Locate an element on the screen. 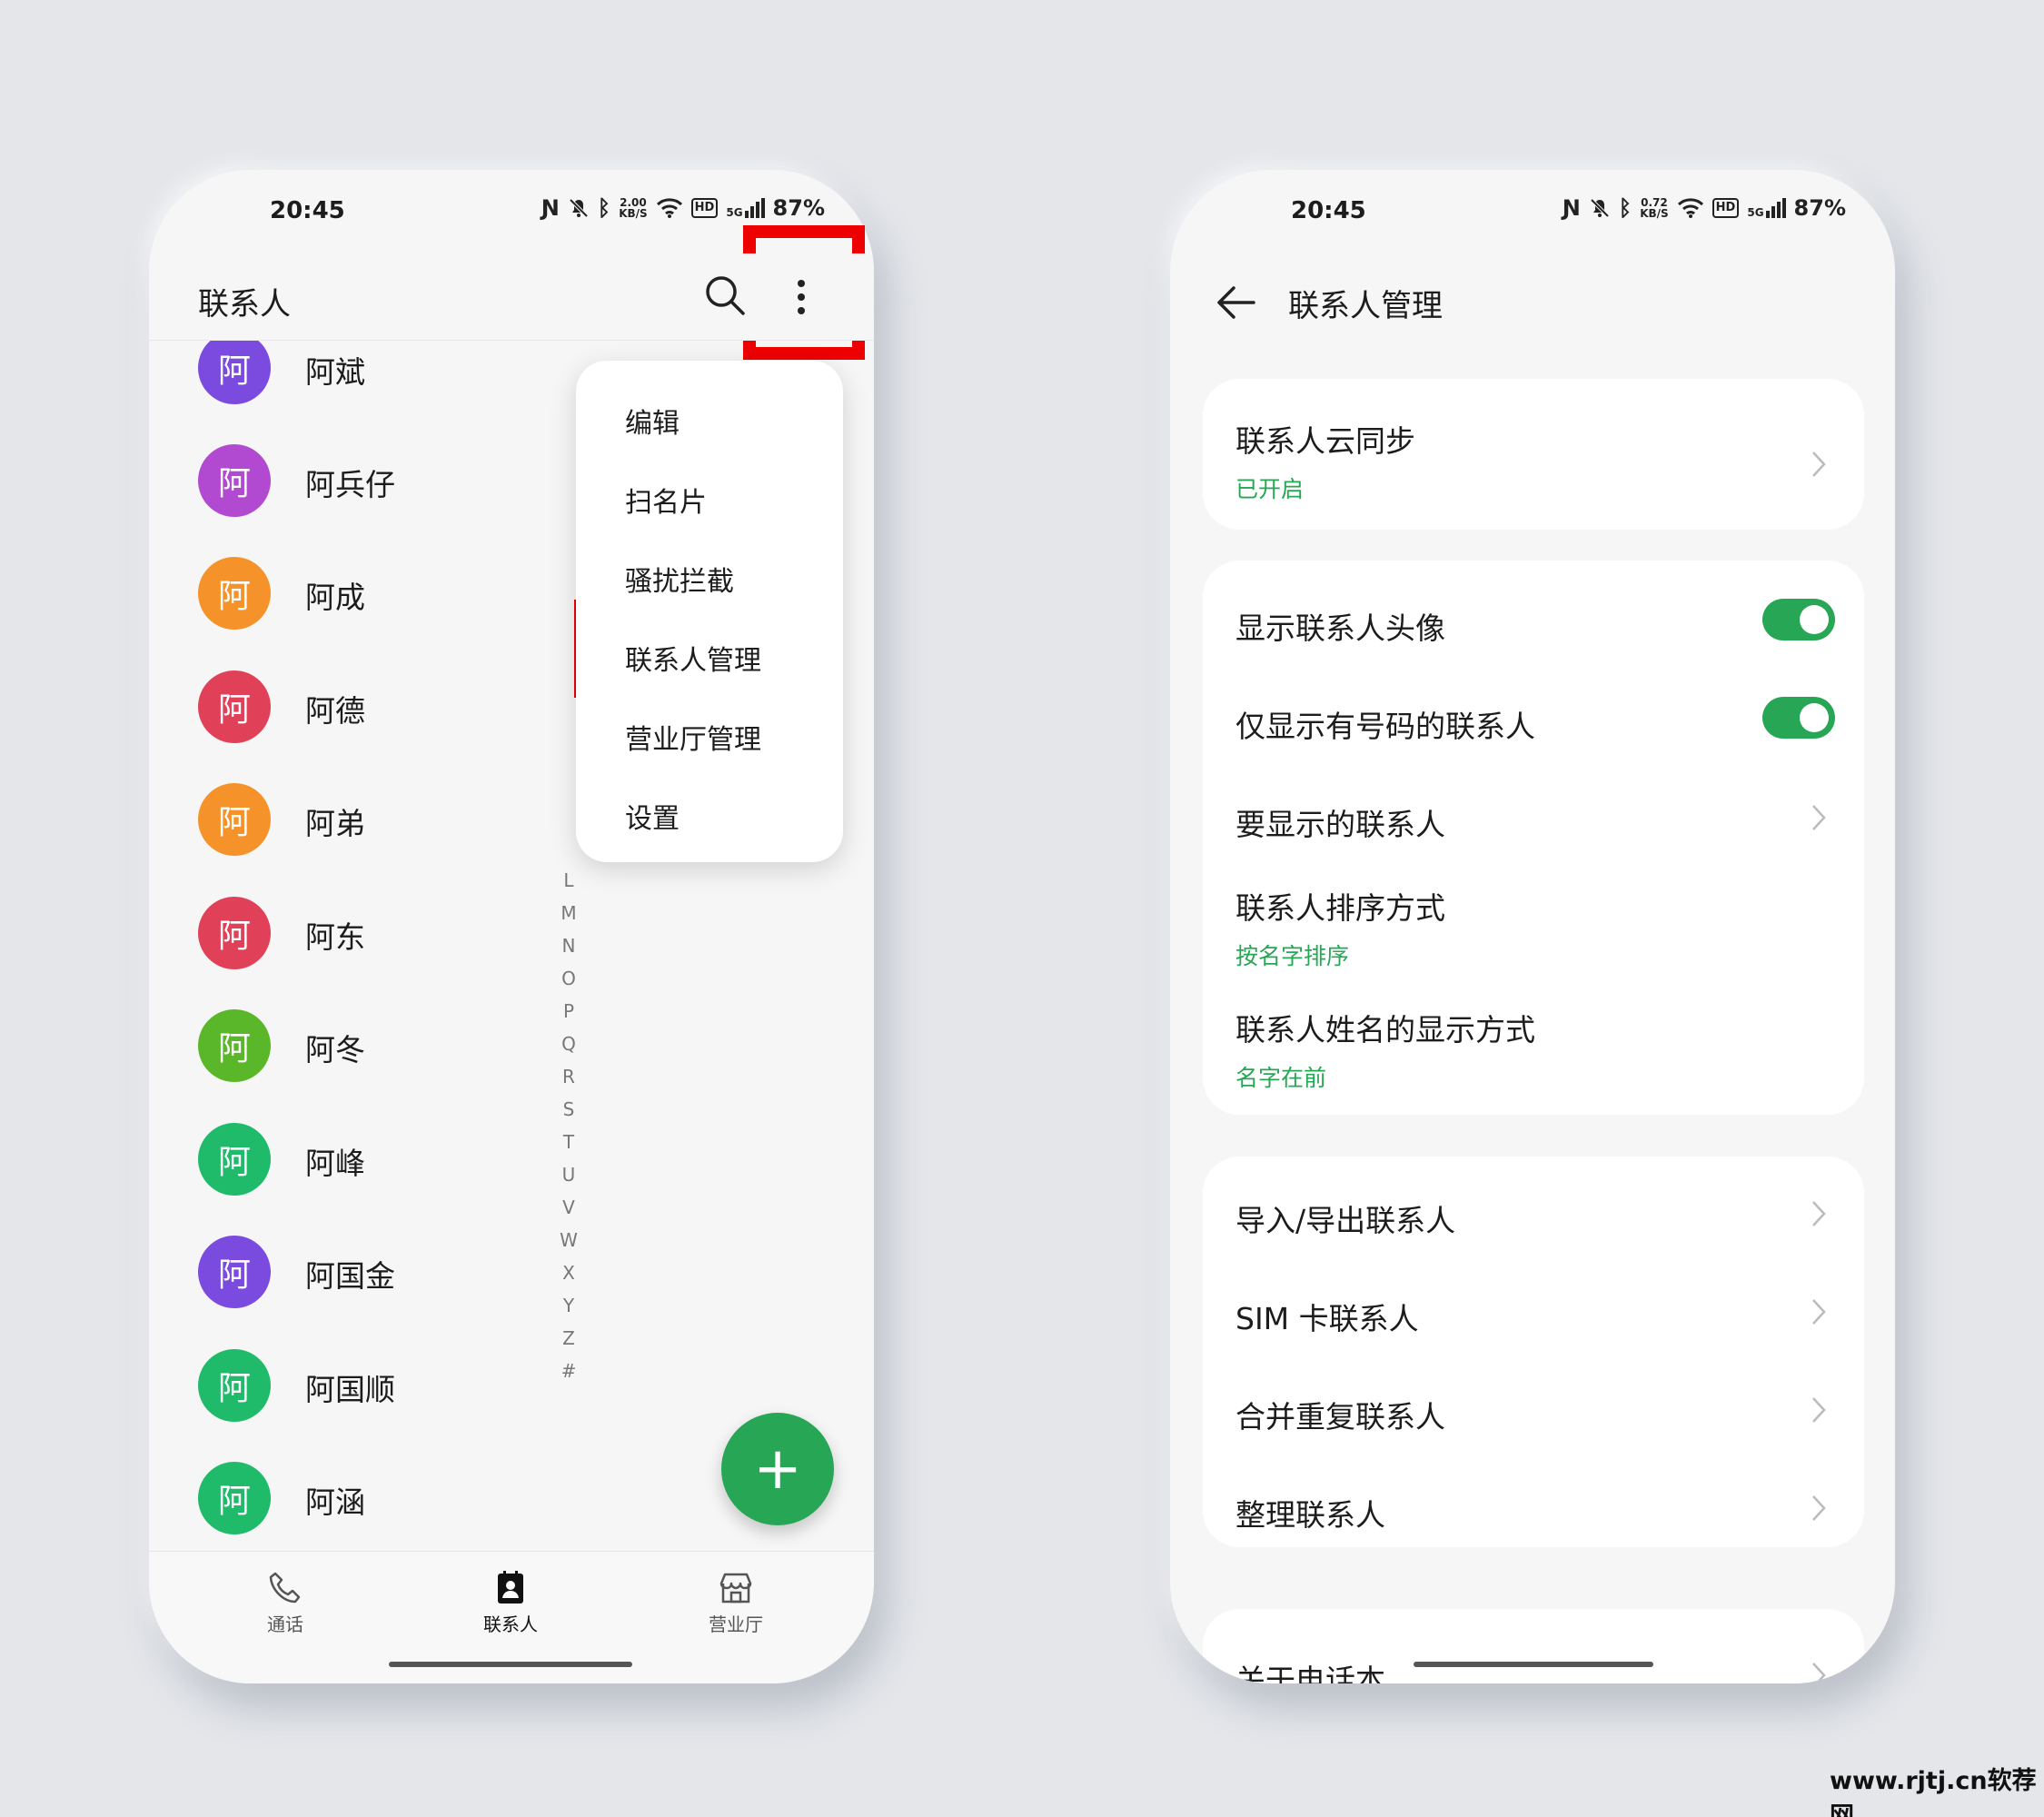 The height and width of the screenshot is (1817, 2044). alphabet-index: L M N O P Q R S T U V W X Y Z # is located at coordinates (569, 1125).